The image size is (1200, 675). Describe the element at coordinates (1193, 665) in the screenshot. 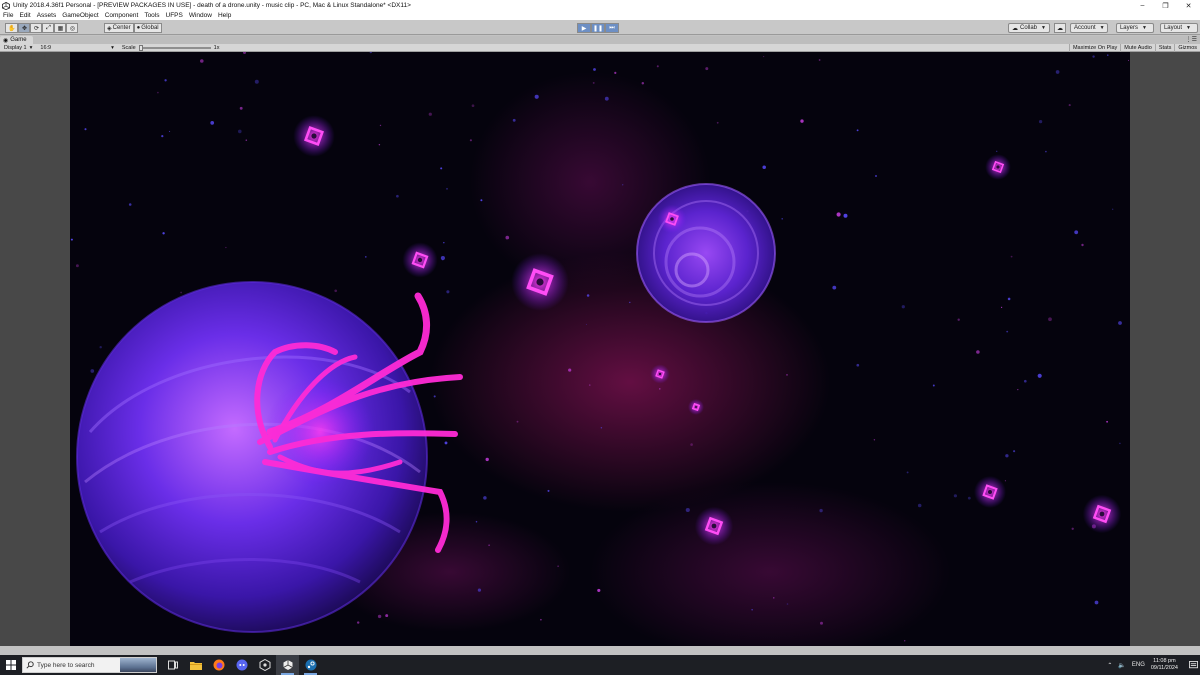

I see `notification-icon` at that location.